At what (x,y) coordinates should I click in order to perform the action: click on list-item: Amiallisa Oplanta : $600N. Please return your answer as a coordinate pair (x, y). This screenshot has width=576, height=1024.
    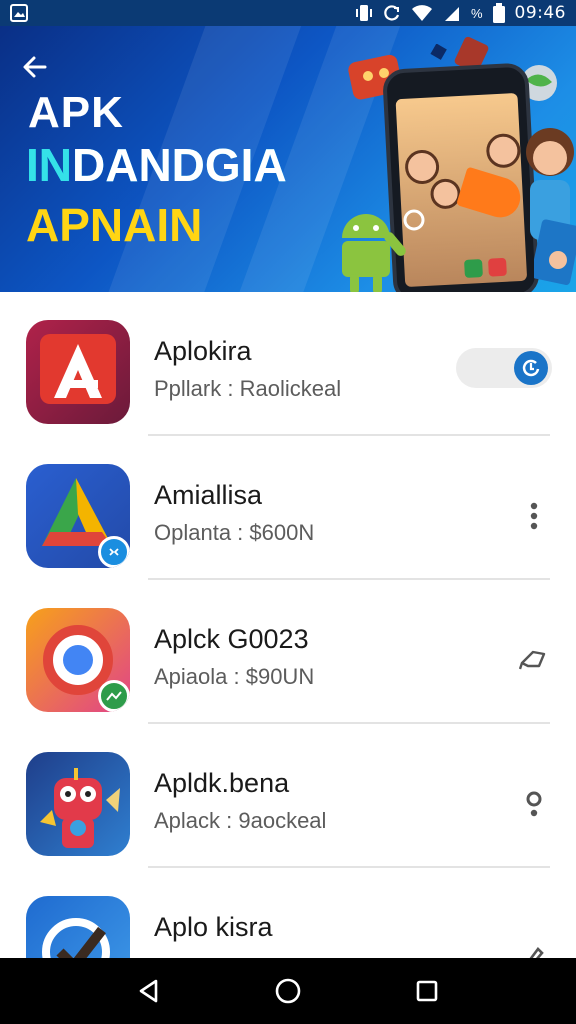
    Looking at the image, I should click on (288, 508).